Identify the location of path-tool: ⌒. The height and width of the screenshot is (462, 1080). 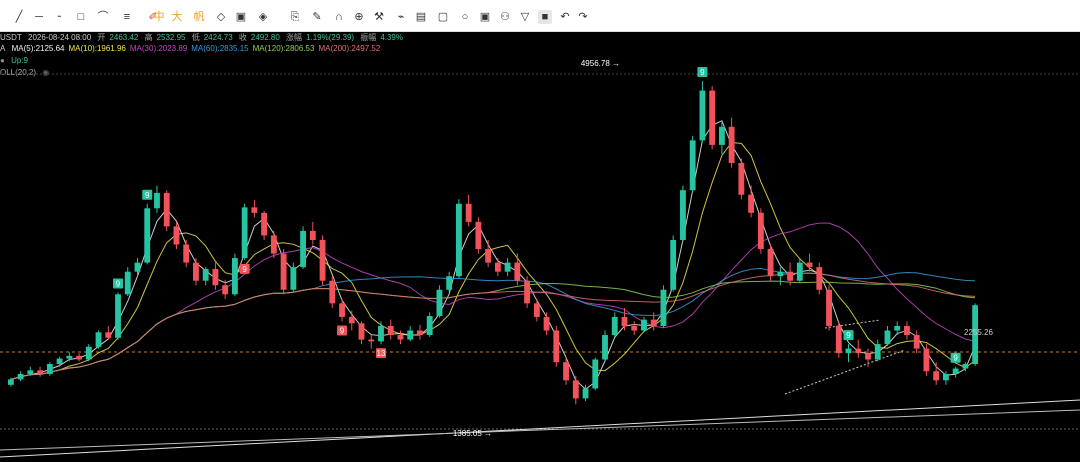
(103, 17).